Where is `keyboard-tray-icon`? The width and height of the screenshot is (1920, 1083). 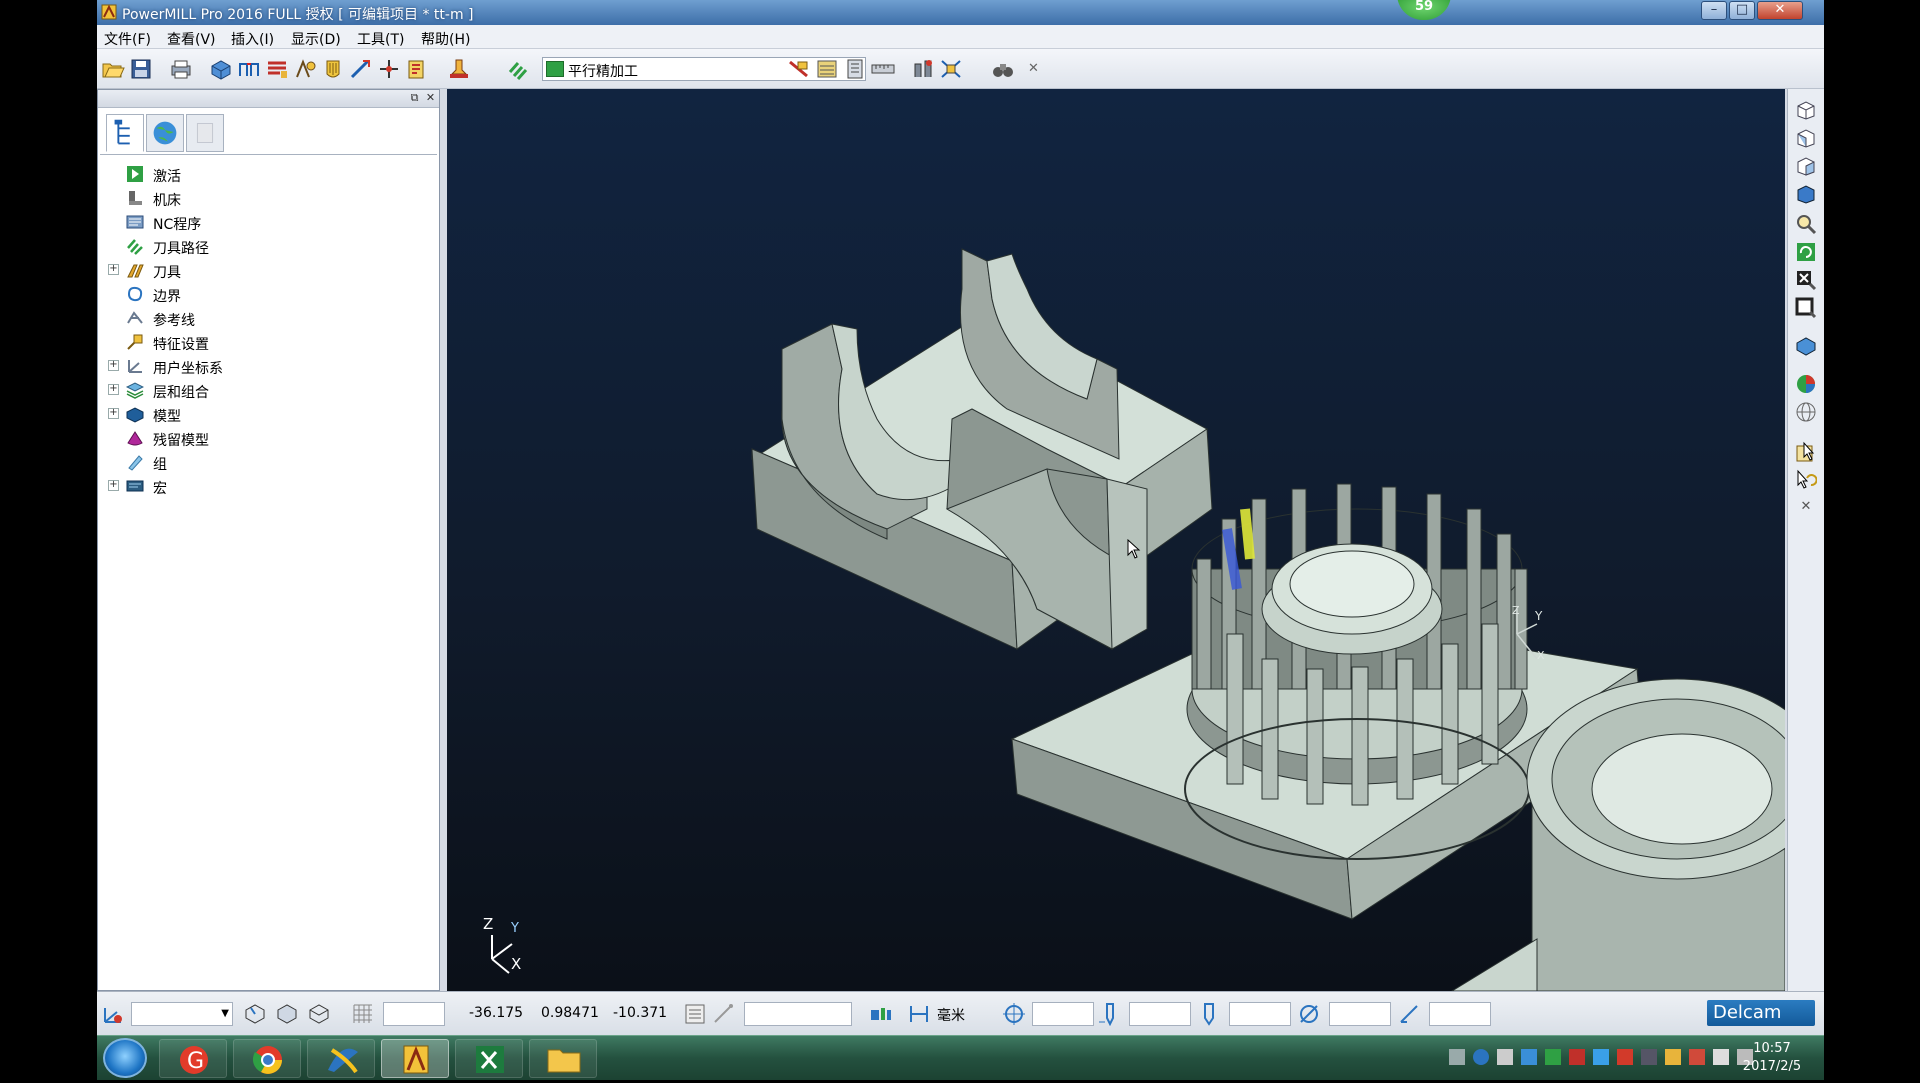
keyboard-tray-icon is located at coordinates (1457, 1057).